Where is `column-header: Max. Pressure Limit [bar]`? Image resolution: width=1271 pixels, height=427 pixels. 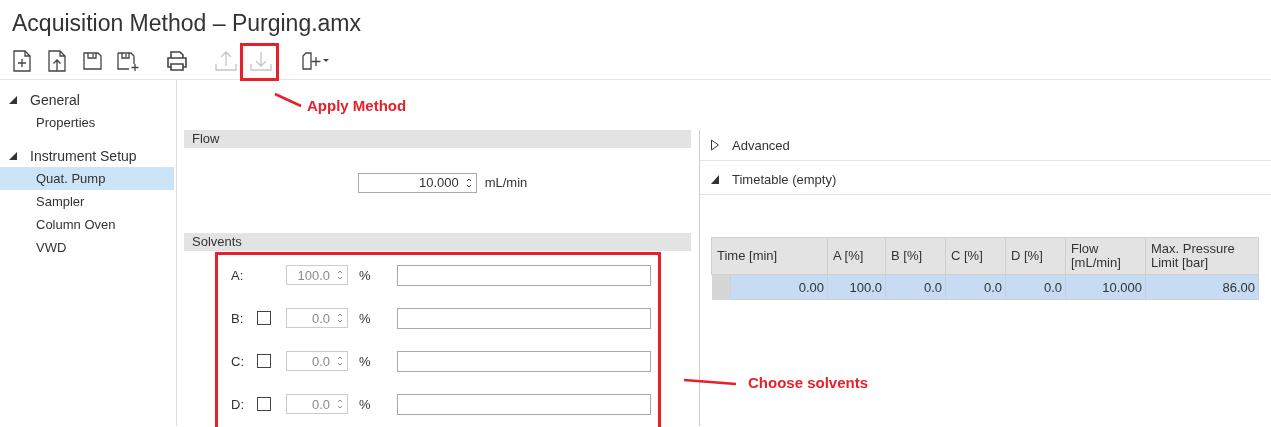
column-header: Max. Pressure Limit [bar] is located at coordinates (1202, 256).